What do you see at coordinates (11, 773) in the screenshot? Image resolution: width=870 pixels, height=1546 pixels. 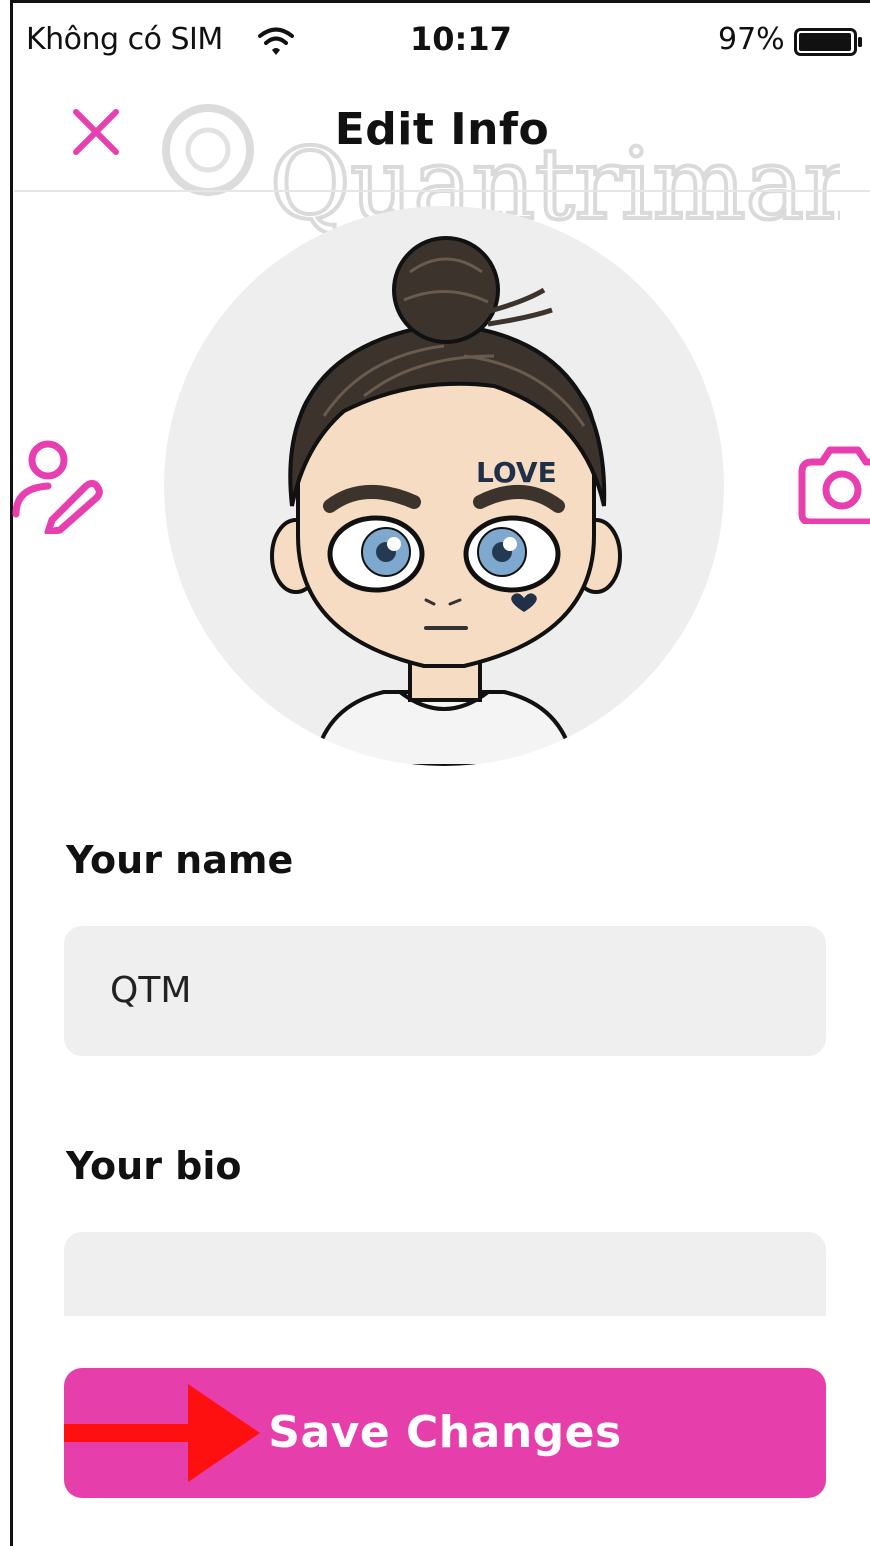 I see `screenshot-border-left` at bounding box center [11, 773].